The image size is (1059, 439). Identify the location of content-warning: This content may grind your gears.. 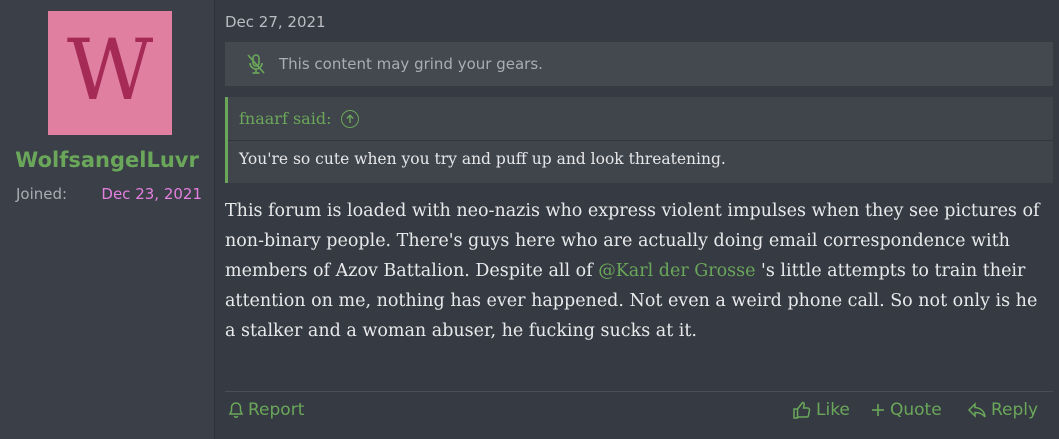
(639, 64).